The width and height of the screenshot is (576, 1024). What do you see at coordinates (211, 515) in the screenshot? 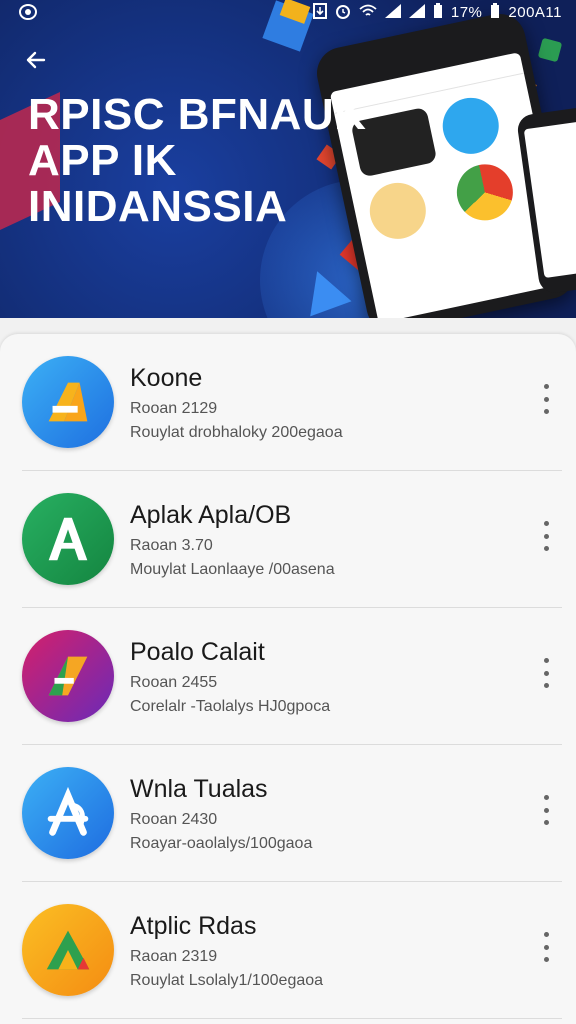
I see `app-name: Aplak Apla/OB` at bounding box center [211, 515].